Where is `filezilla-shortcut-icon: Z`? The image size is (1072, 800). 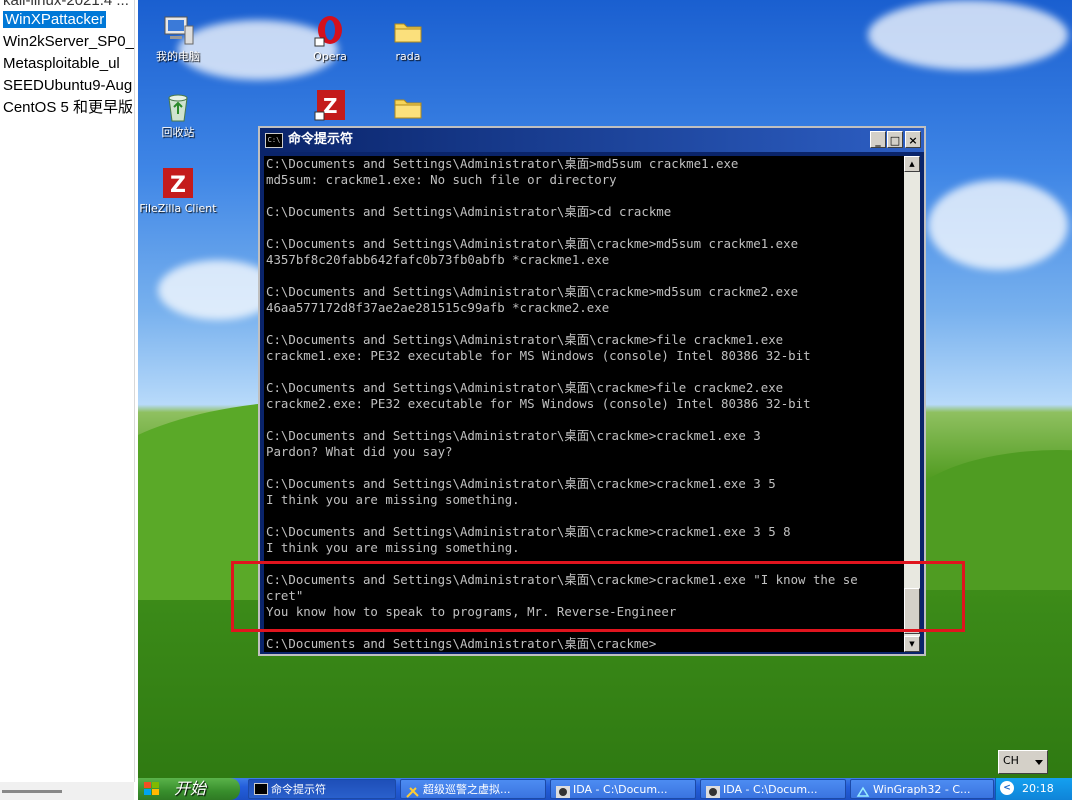 filezilla-shortcut-icon: Z is located at coordinates (330, 105).